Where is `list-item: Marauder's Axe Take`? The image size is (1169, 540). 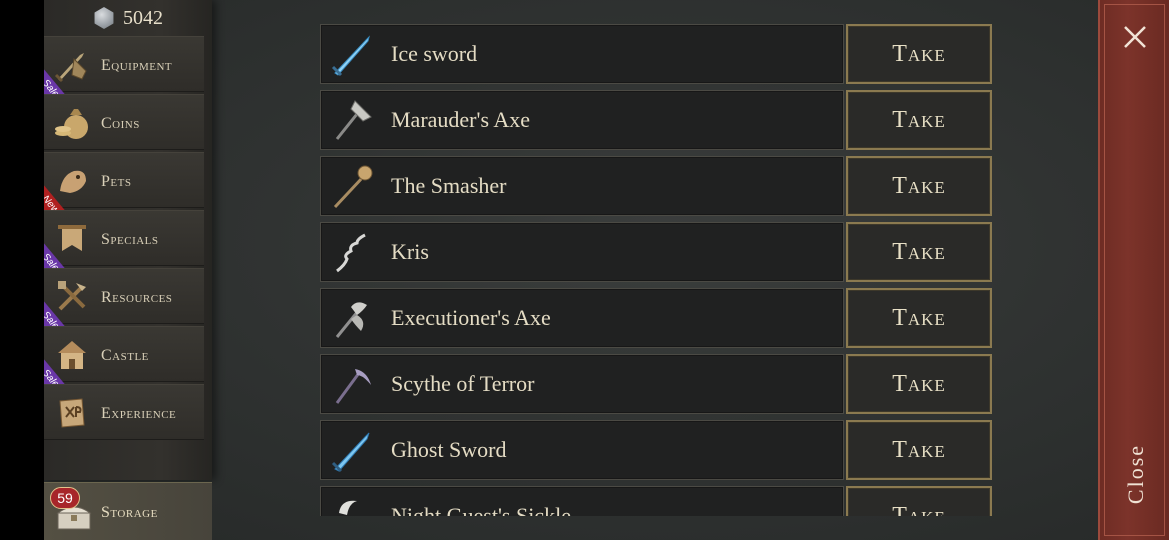
list-item: Marauder's Axe Take is located at coordinates (656, 120).